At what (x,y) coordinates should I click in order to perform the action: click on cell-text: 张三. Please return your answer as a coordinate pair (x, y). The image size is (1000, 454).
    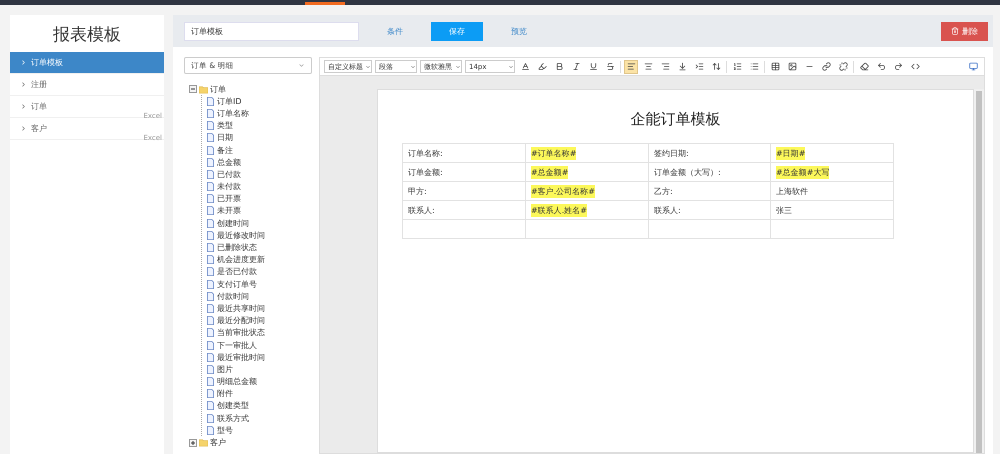
    Looking at the image, I should click on (784, 210).